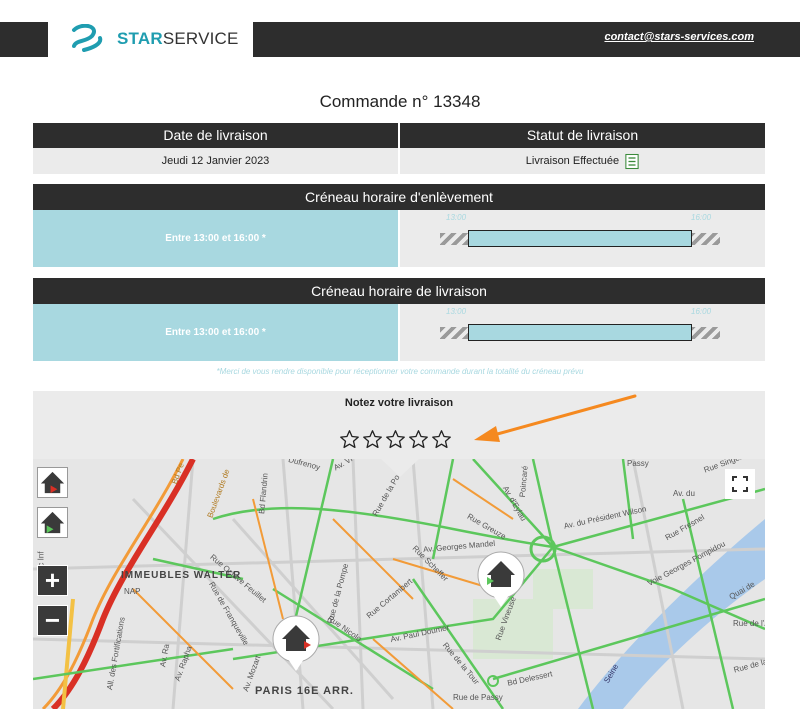 Image resolution: width=800 pixels, height=709 pixels. Describe the element at coordinates (701, 217) in the screenshot. I see `pickup-end-time: 16:00` at that location.